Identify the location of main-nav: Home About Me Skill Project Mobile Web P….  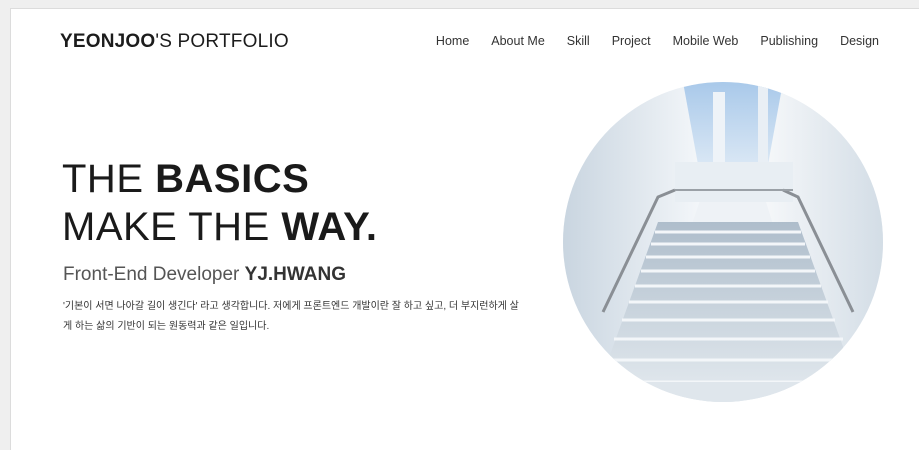
(646, 41).